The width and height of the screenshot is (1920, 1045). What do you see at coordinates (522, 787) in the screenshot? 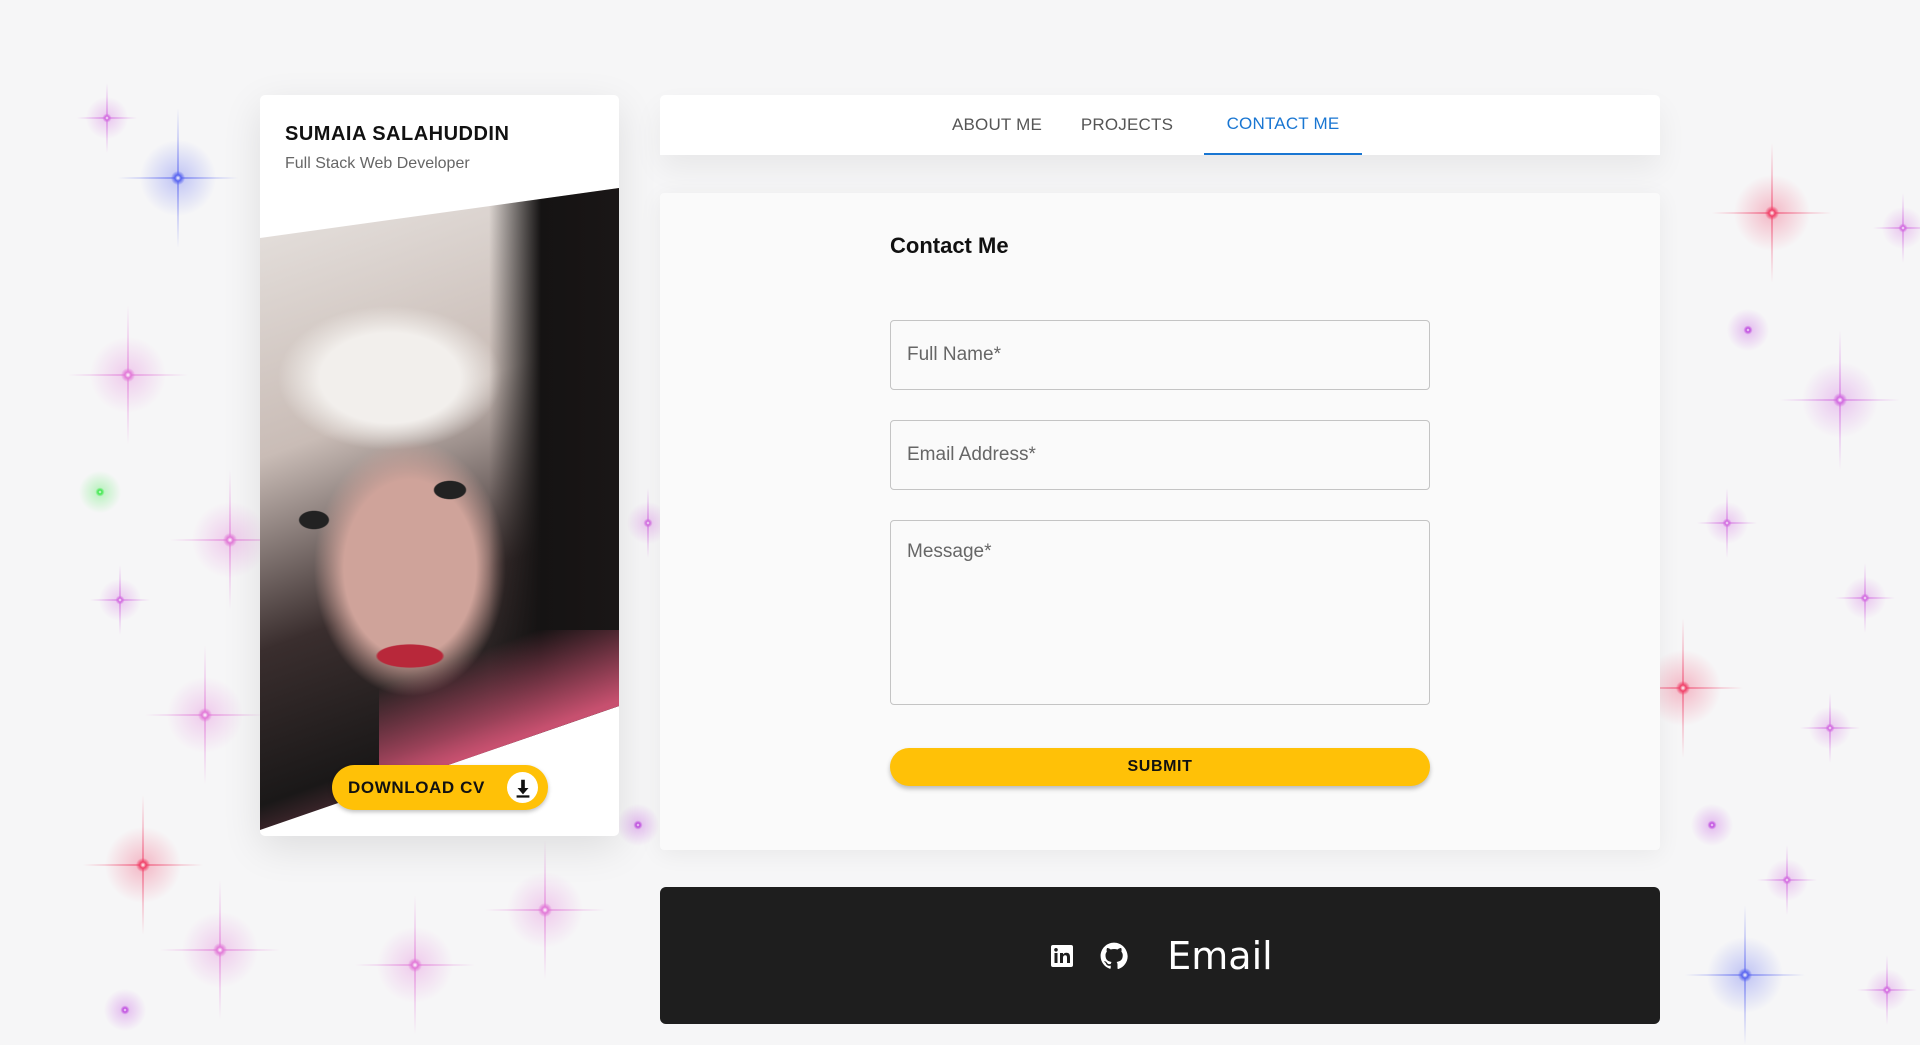
I see `download-icon` at bounding box center [522, 787].